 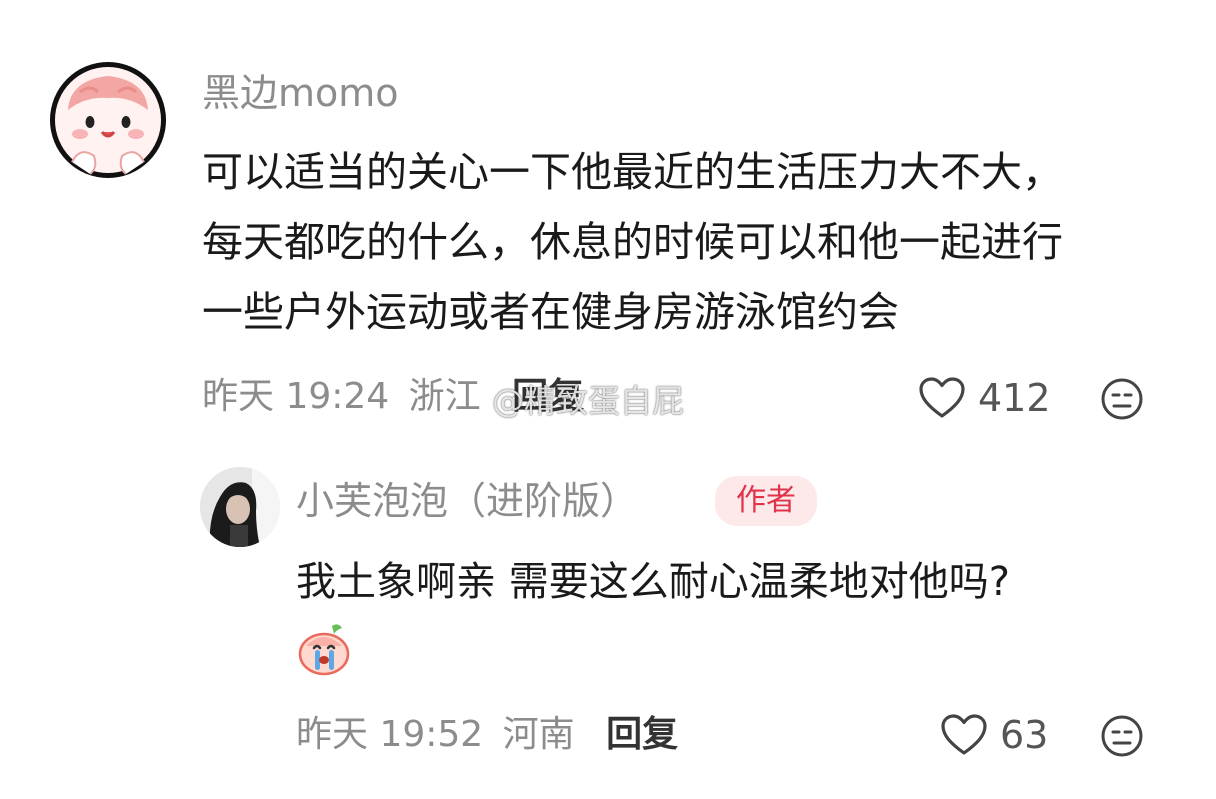 I want to click on comment-location: 浙江, so click(x=444, y=396).